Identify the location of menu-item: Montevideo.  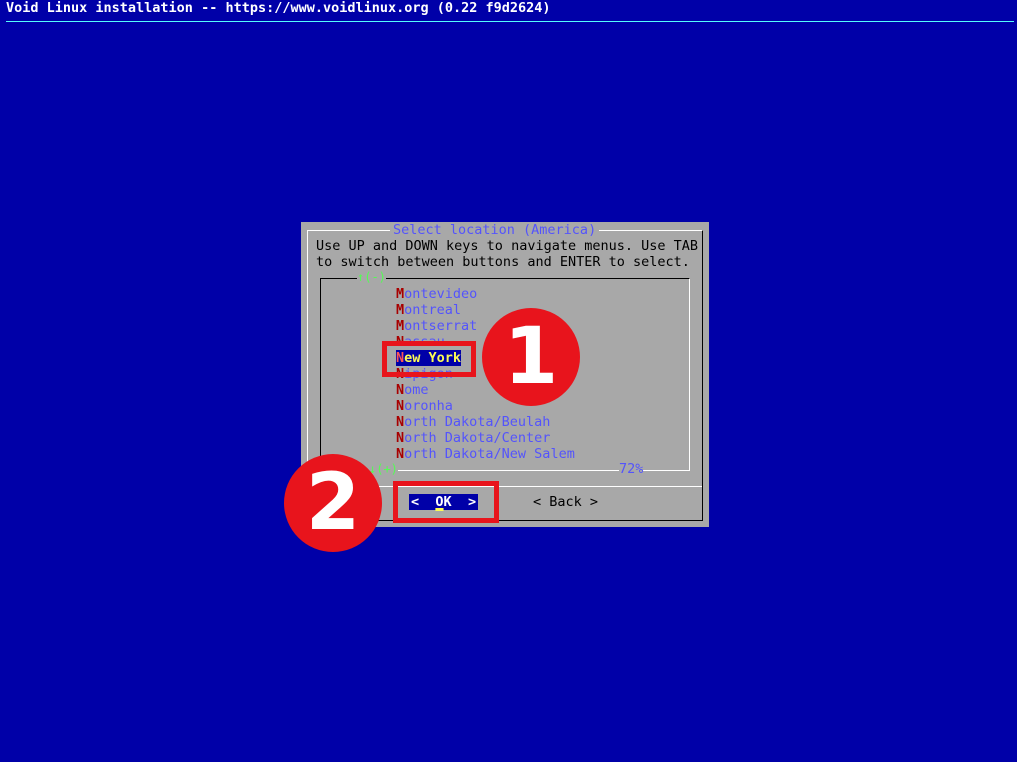
(485, 294).